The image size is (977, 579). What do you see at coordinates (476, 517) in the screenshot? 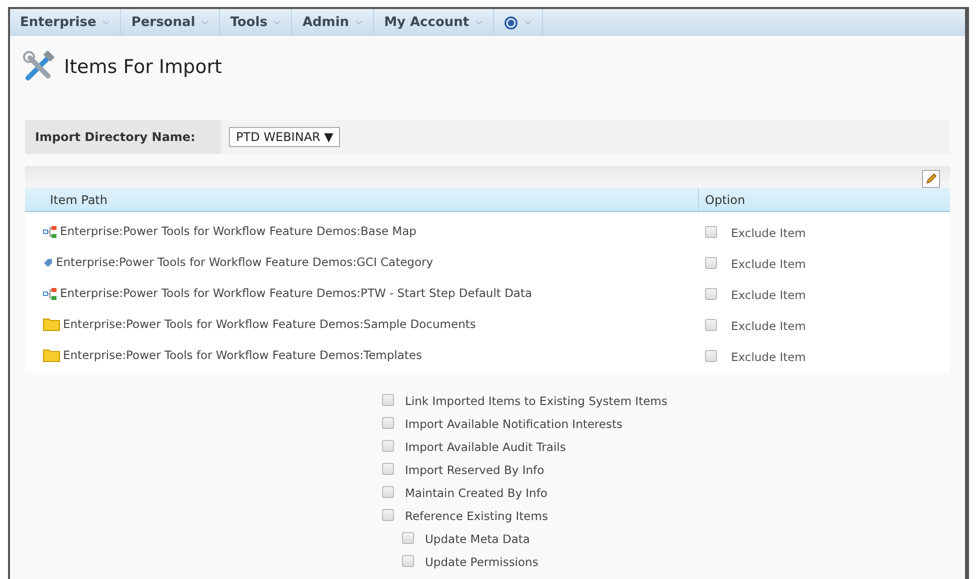
I see `checkbox-label: Reference Existing Items` at bounding box center [476, 517].